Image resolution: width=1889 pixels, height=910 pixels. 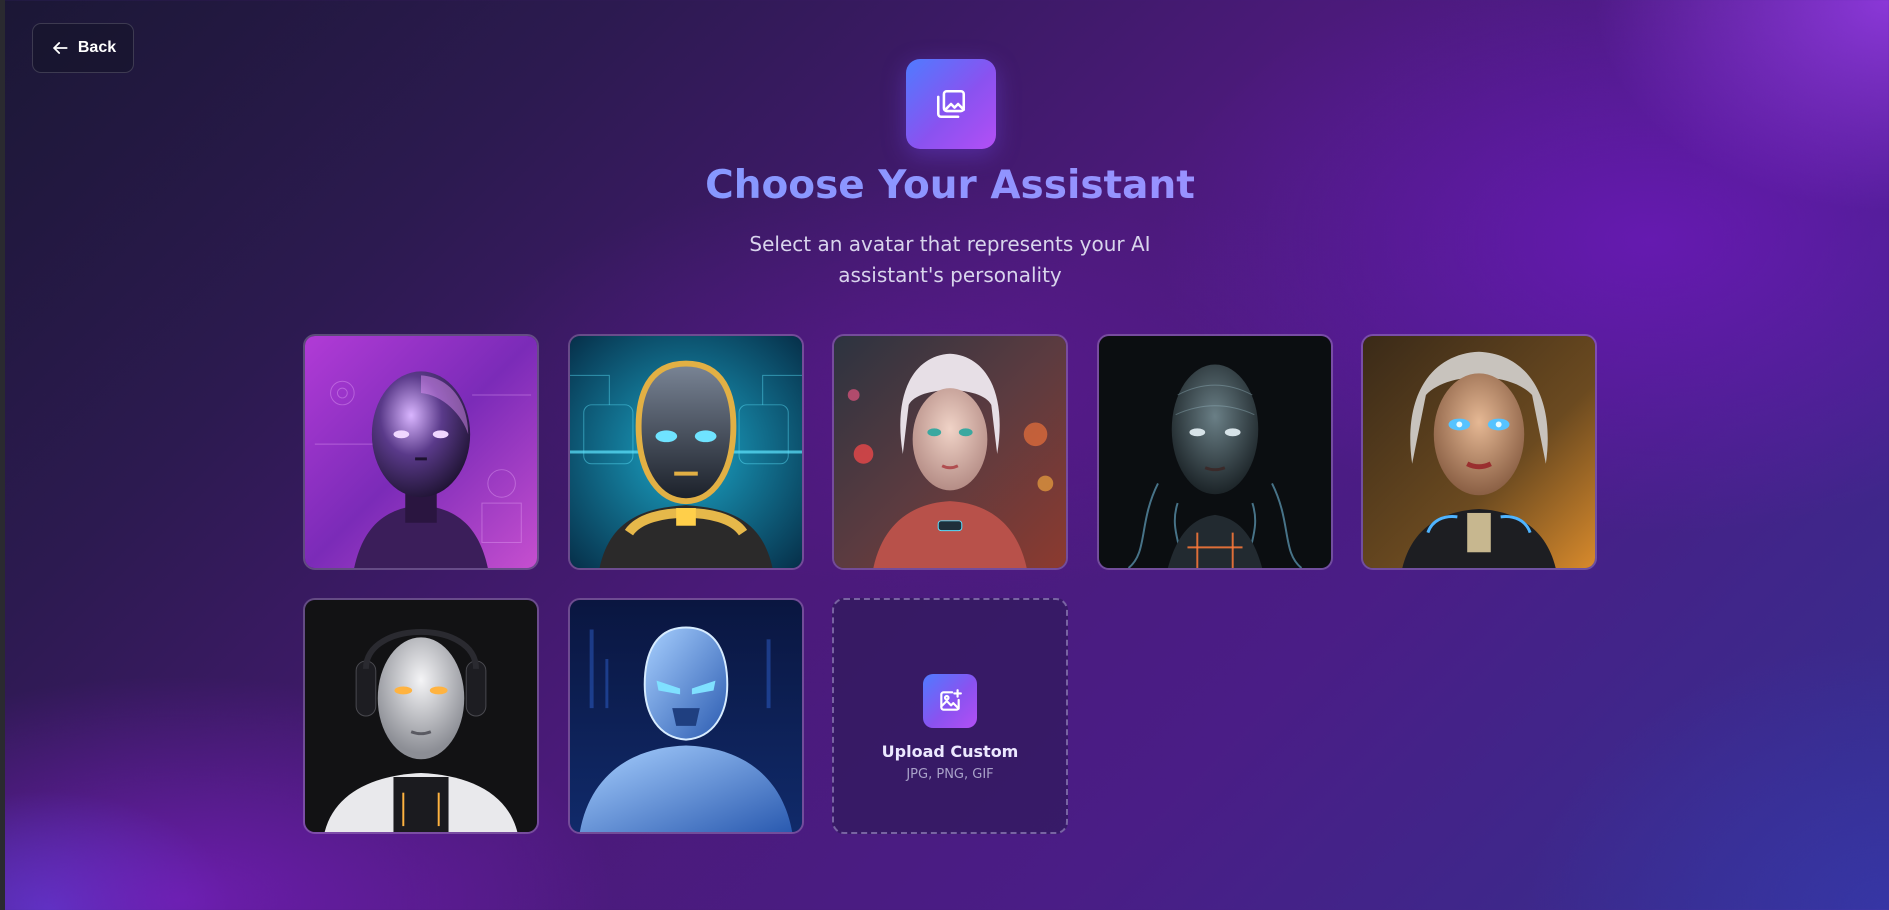 I want to click on white-android-avatar-image, so click(x=421, y=716).